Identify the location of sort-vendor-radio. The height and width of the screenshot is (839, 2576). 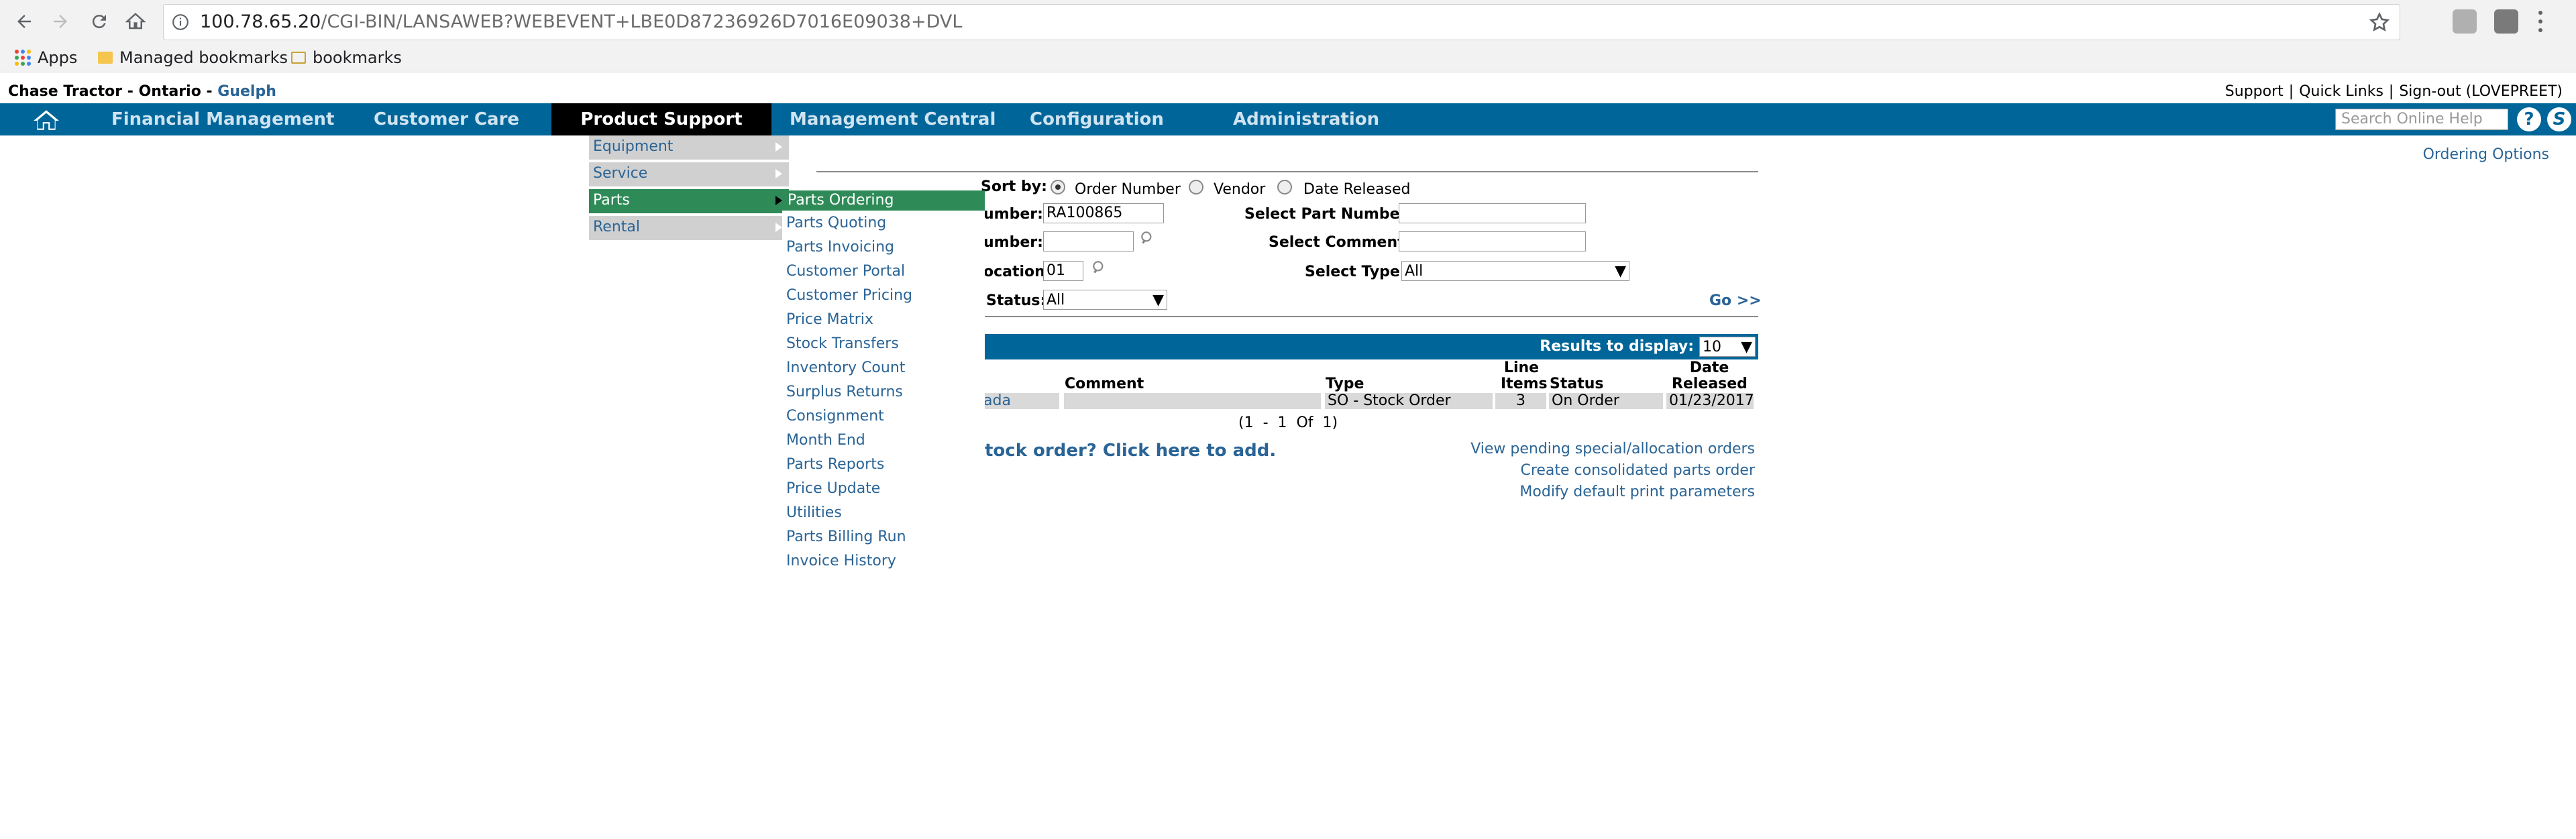
(1196, 187).